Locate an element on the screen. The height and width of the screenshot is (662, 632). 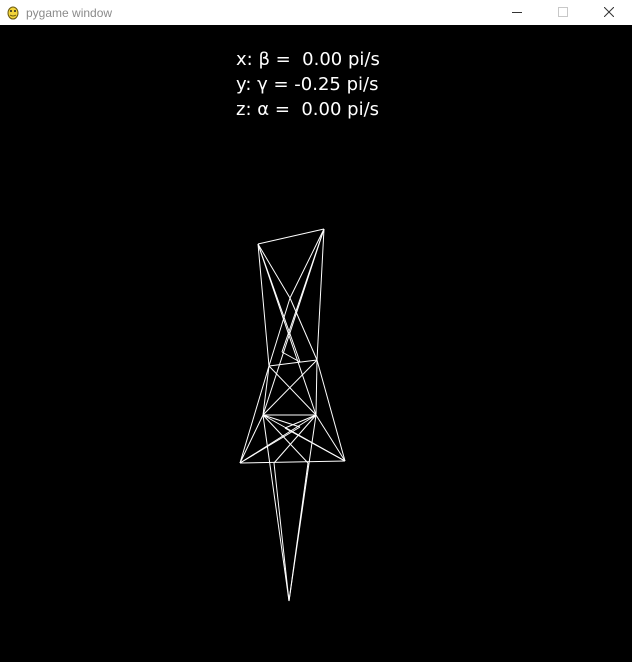
close-button is located at coordinates (609, 12).